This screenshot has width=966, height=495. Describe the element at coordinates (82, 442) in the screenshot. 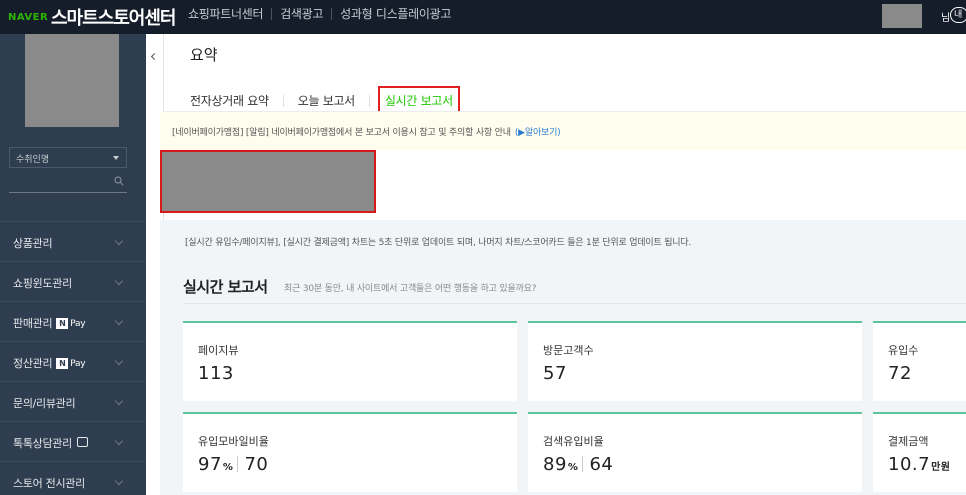

I see `chat-icon` at that location.